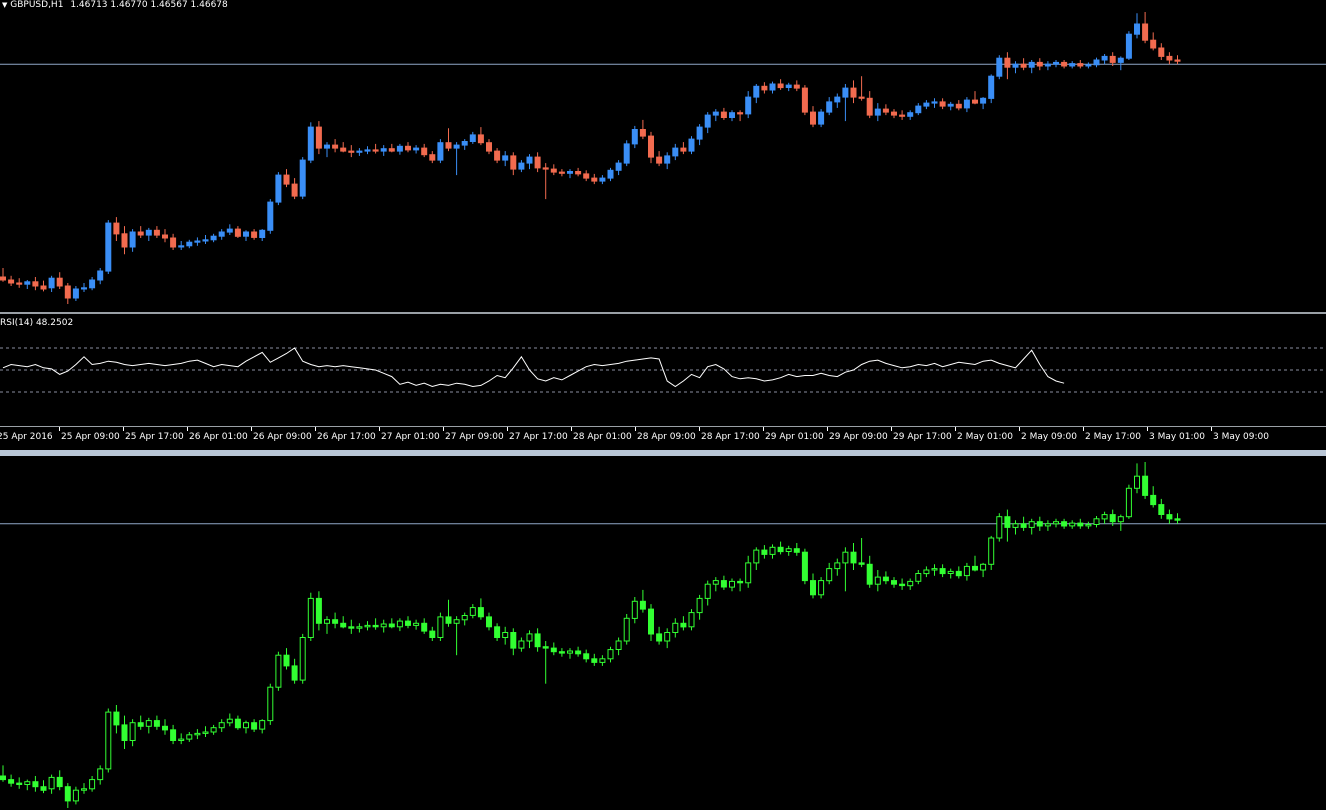 This screenshot has height=810, width=1326. I want to click on rsi-pane: RSI(14) 48.2502, so click(663, 370).